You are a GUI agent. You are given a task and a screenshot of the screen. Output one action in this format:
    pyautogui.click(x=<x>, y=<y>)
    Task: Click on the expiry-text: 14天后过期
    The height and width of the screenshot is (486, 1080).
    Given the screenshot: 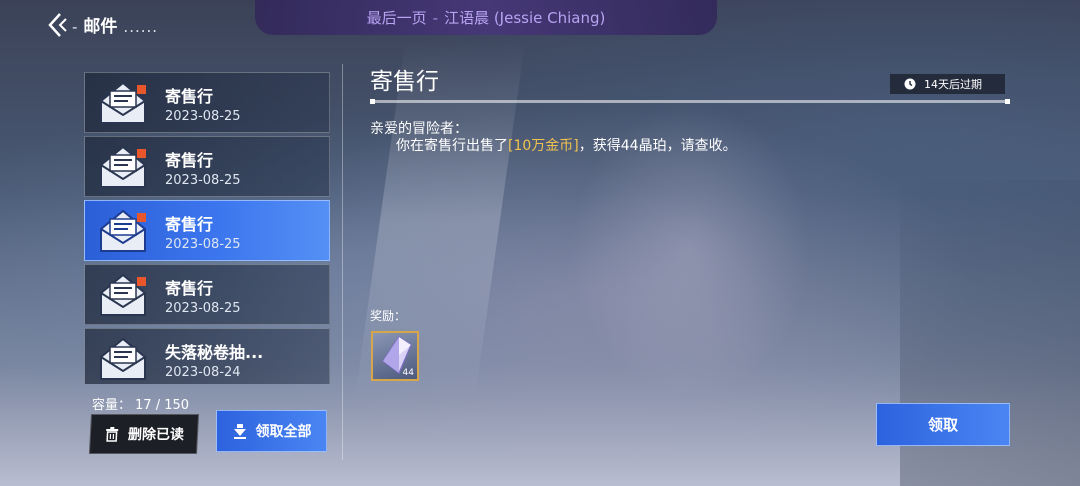 What is the action you would take?
    pyautogui.click(x=953, y=84)
    